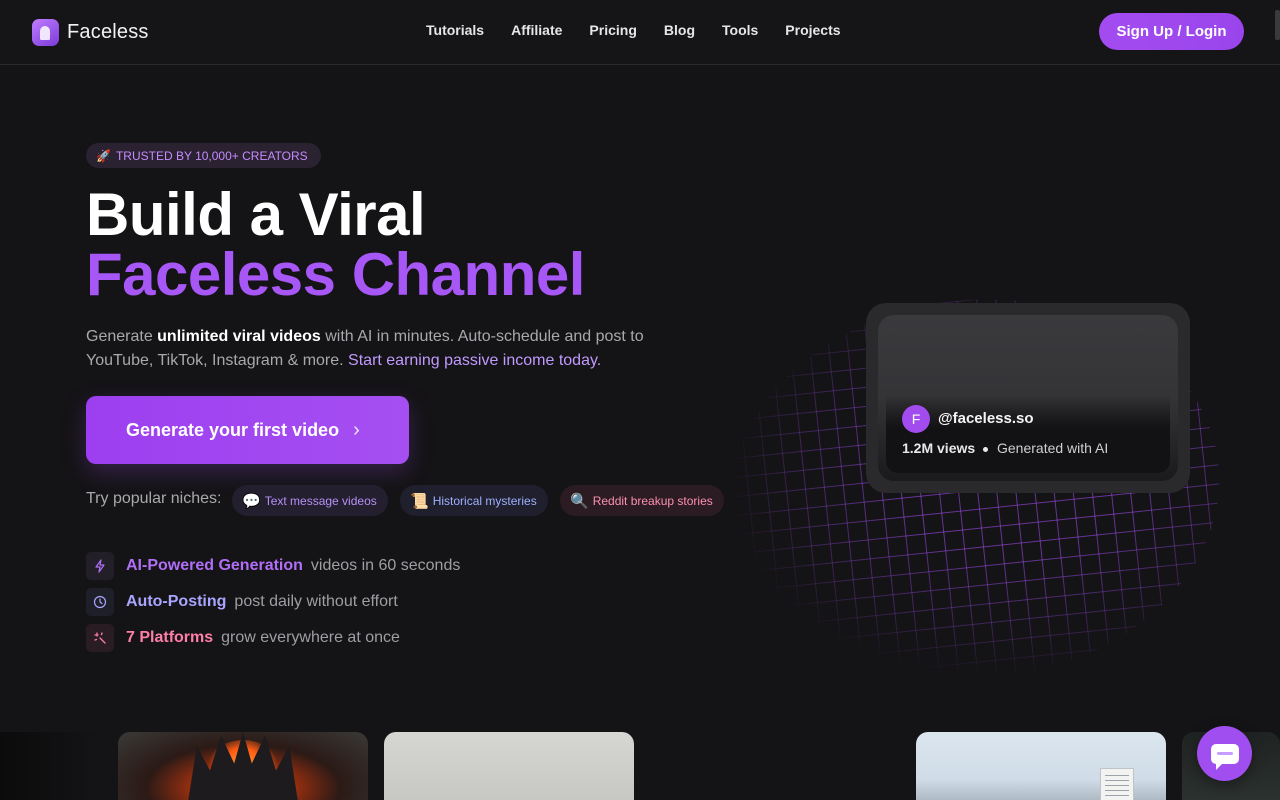 This screenshot has height=800, width=1280. I want to click on subtitle-bold: unlimited viral videos, so click(239, 336).